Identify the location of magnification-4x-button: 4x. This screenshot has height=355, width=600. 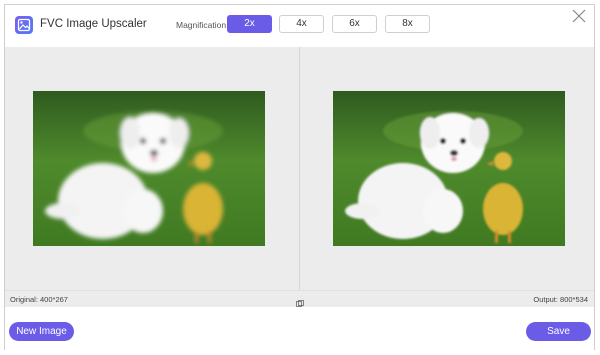
(301, 24).